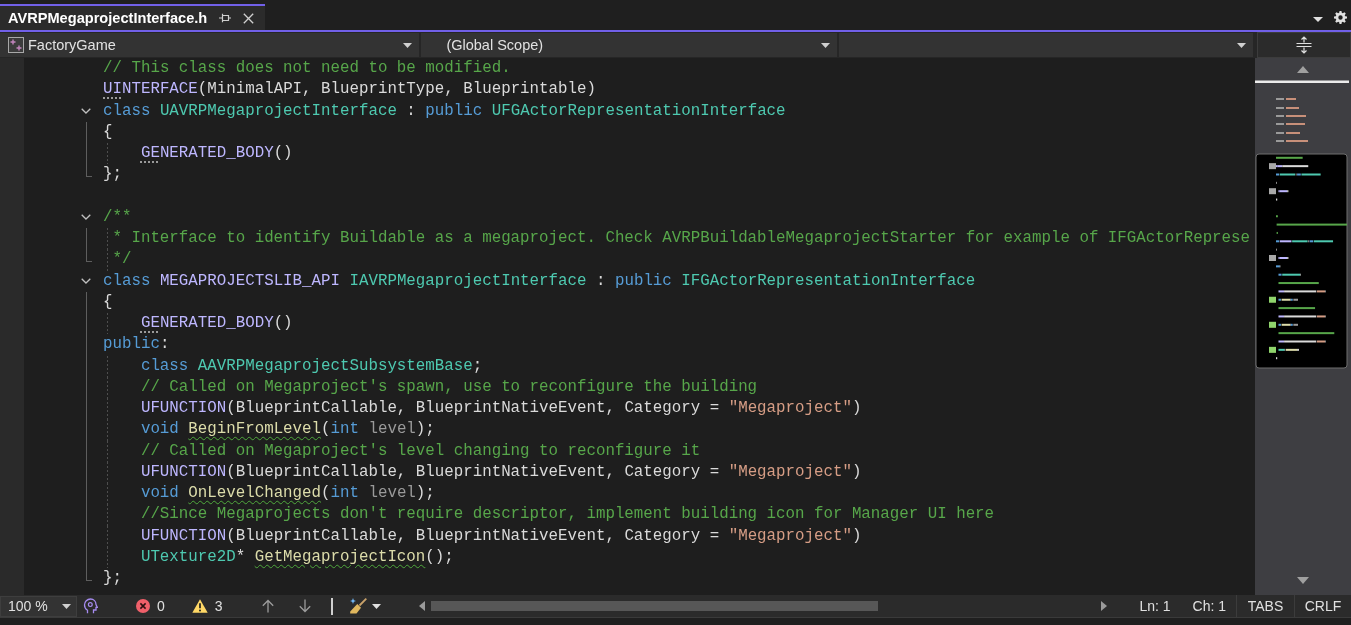 The height and width of the screenshot is (625, 1351). I want to click on close-icon, so click(249, 18).